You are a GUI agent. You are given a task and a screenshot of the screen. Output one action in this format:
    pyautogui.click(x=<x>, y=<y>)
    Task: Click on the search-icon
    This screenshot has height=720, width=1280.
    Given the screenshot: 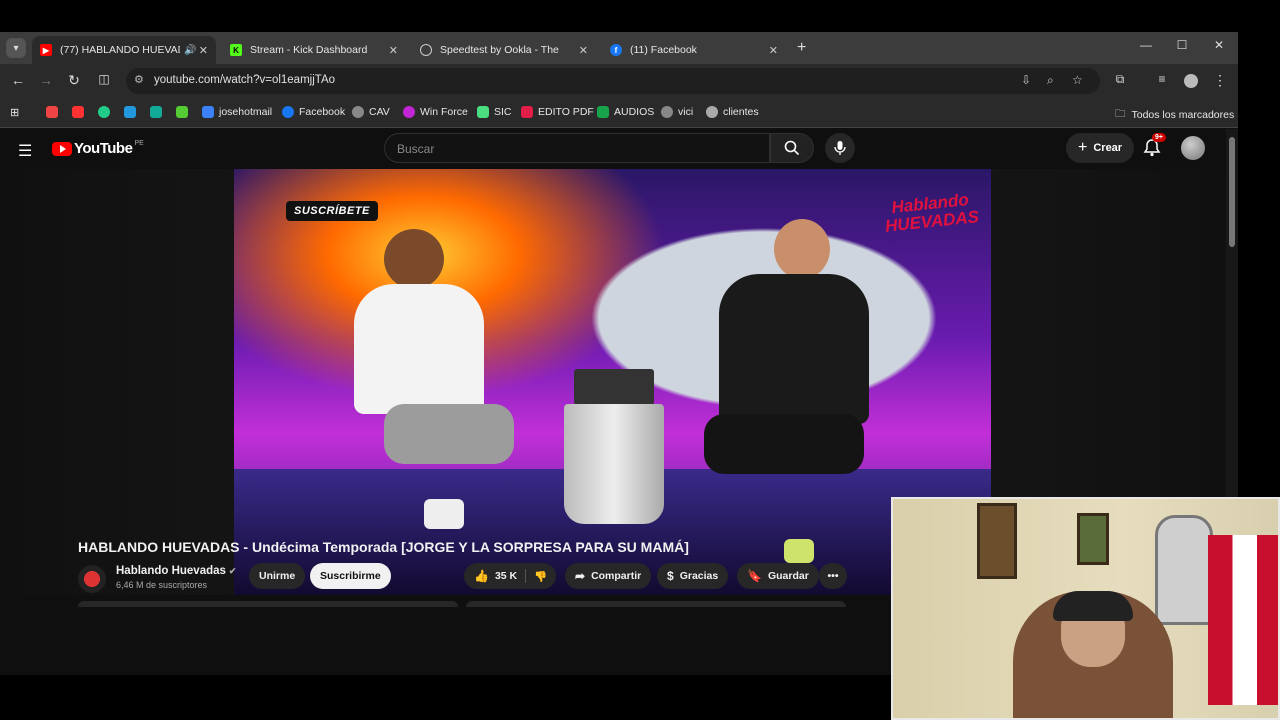 What is the action you would take?
    pyautogui.click(x=792, y=148)
    